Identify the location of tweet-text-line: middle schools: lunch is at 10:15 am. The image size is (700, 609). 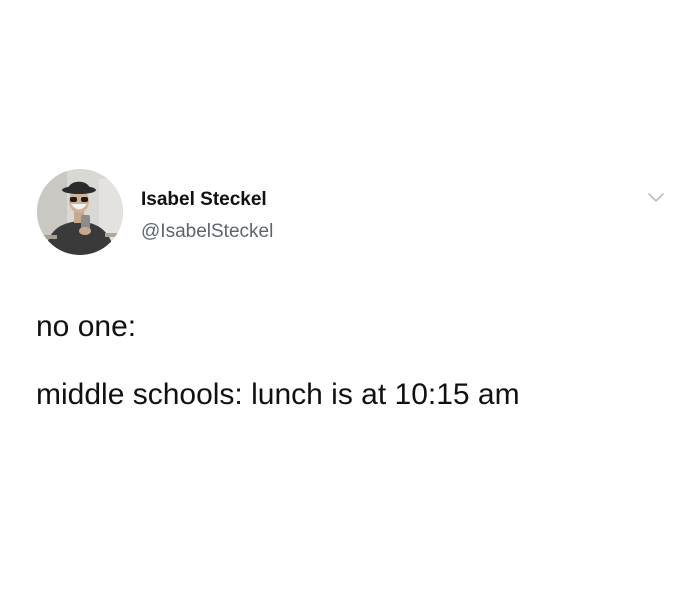
(278, 394).